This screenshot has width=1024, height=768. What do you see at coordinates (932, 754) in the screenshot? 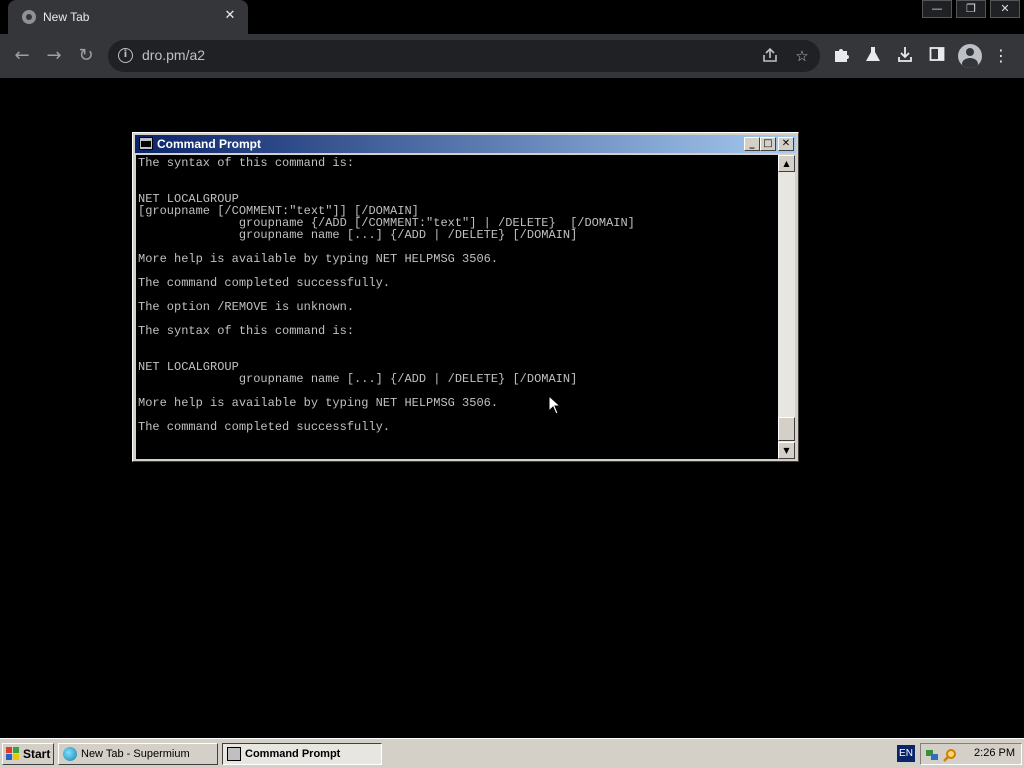
I see `network-icon` at bounding box center [932, 754].